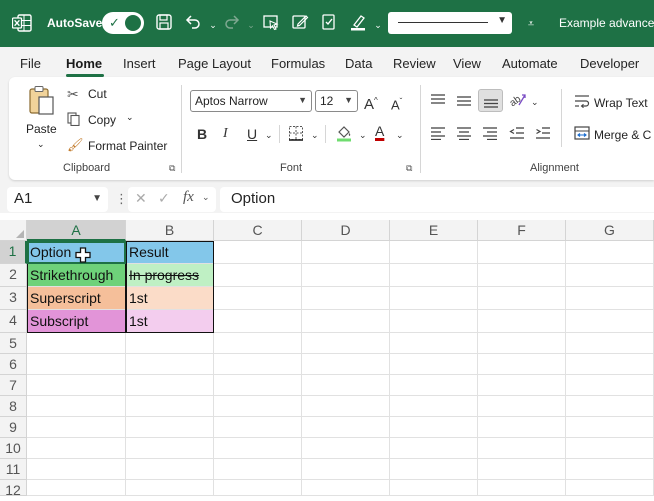 The width and height of the screenshot is (654, 501). I want to click on font-size-dropdown: 12 ▼, so click(336, 101).